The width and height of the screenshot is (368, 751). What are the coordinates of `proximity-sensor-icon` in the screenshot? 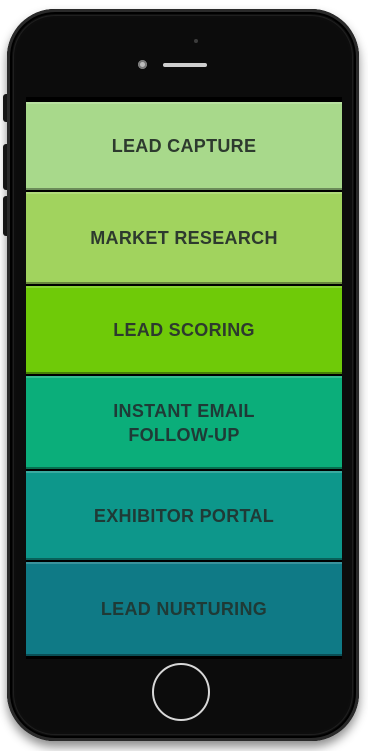 It's located at (196, 41).